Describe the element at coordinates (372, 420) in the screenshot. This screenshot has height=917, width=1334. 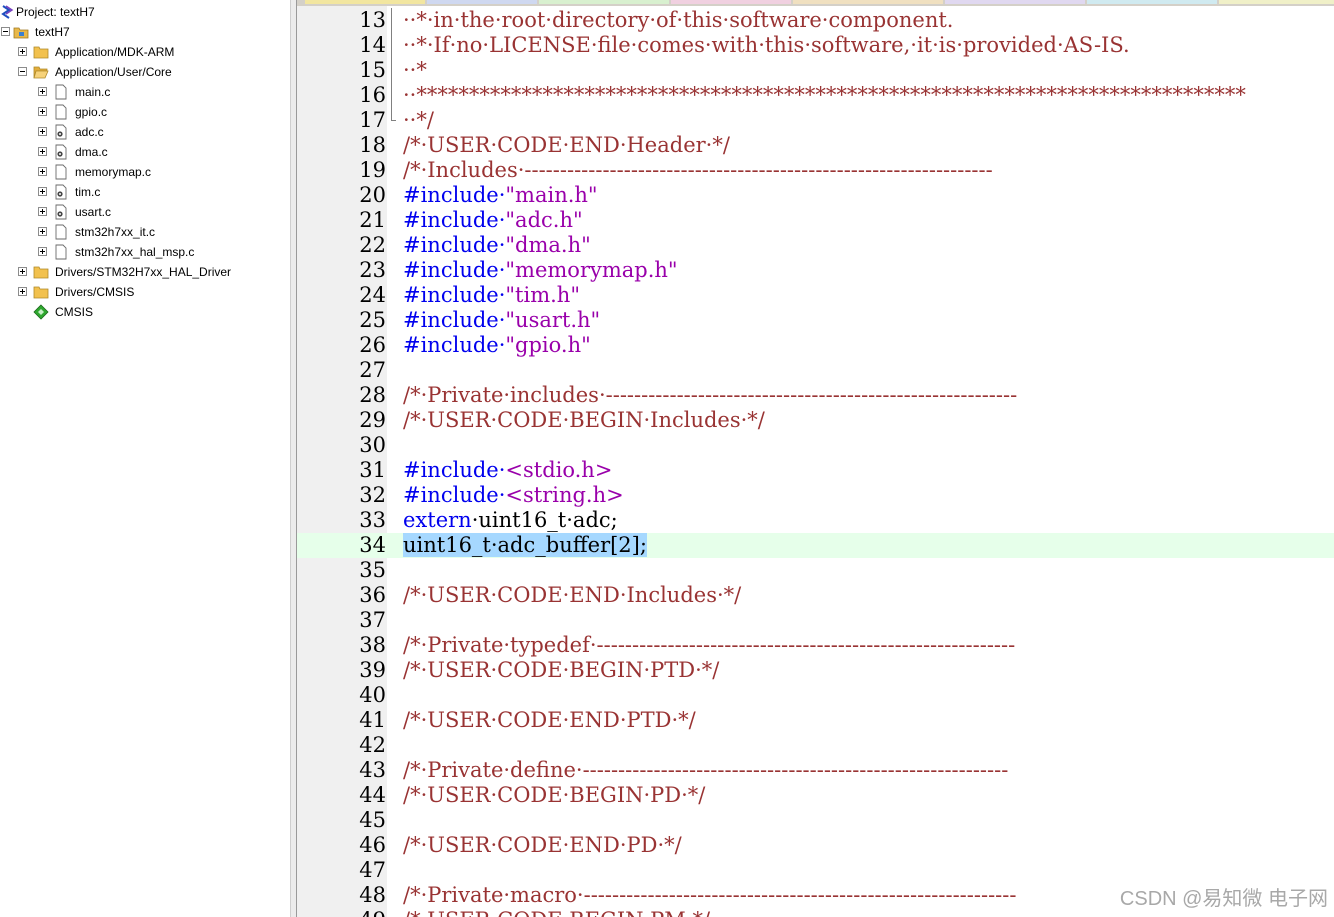
I see `line-number: 29` at that location.